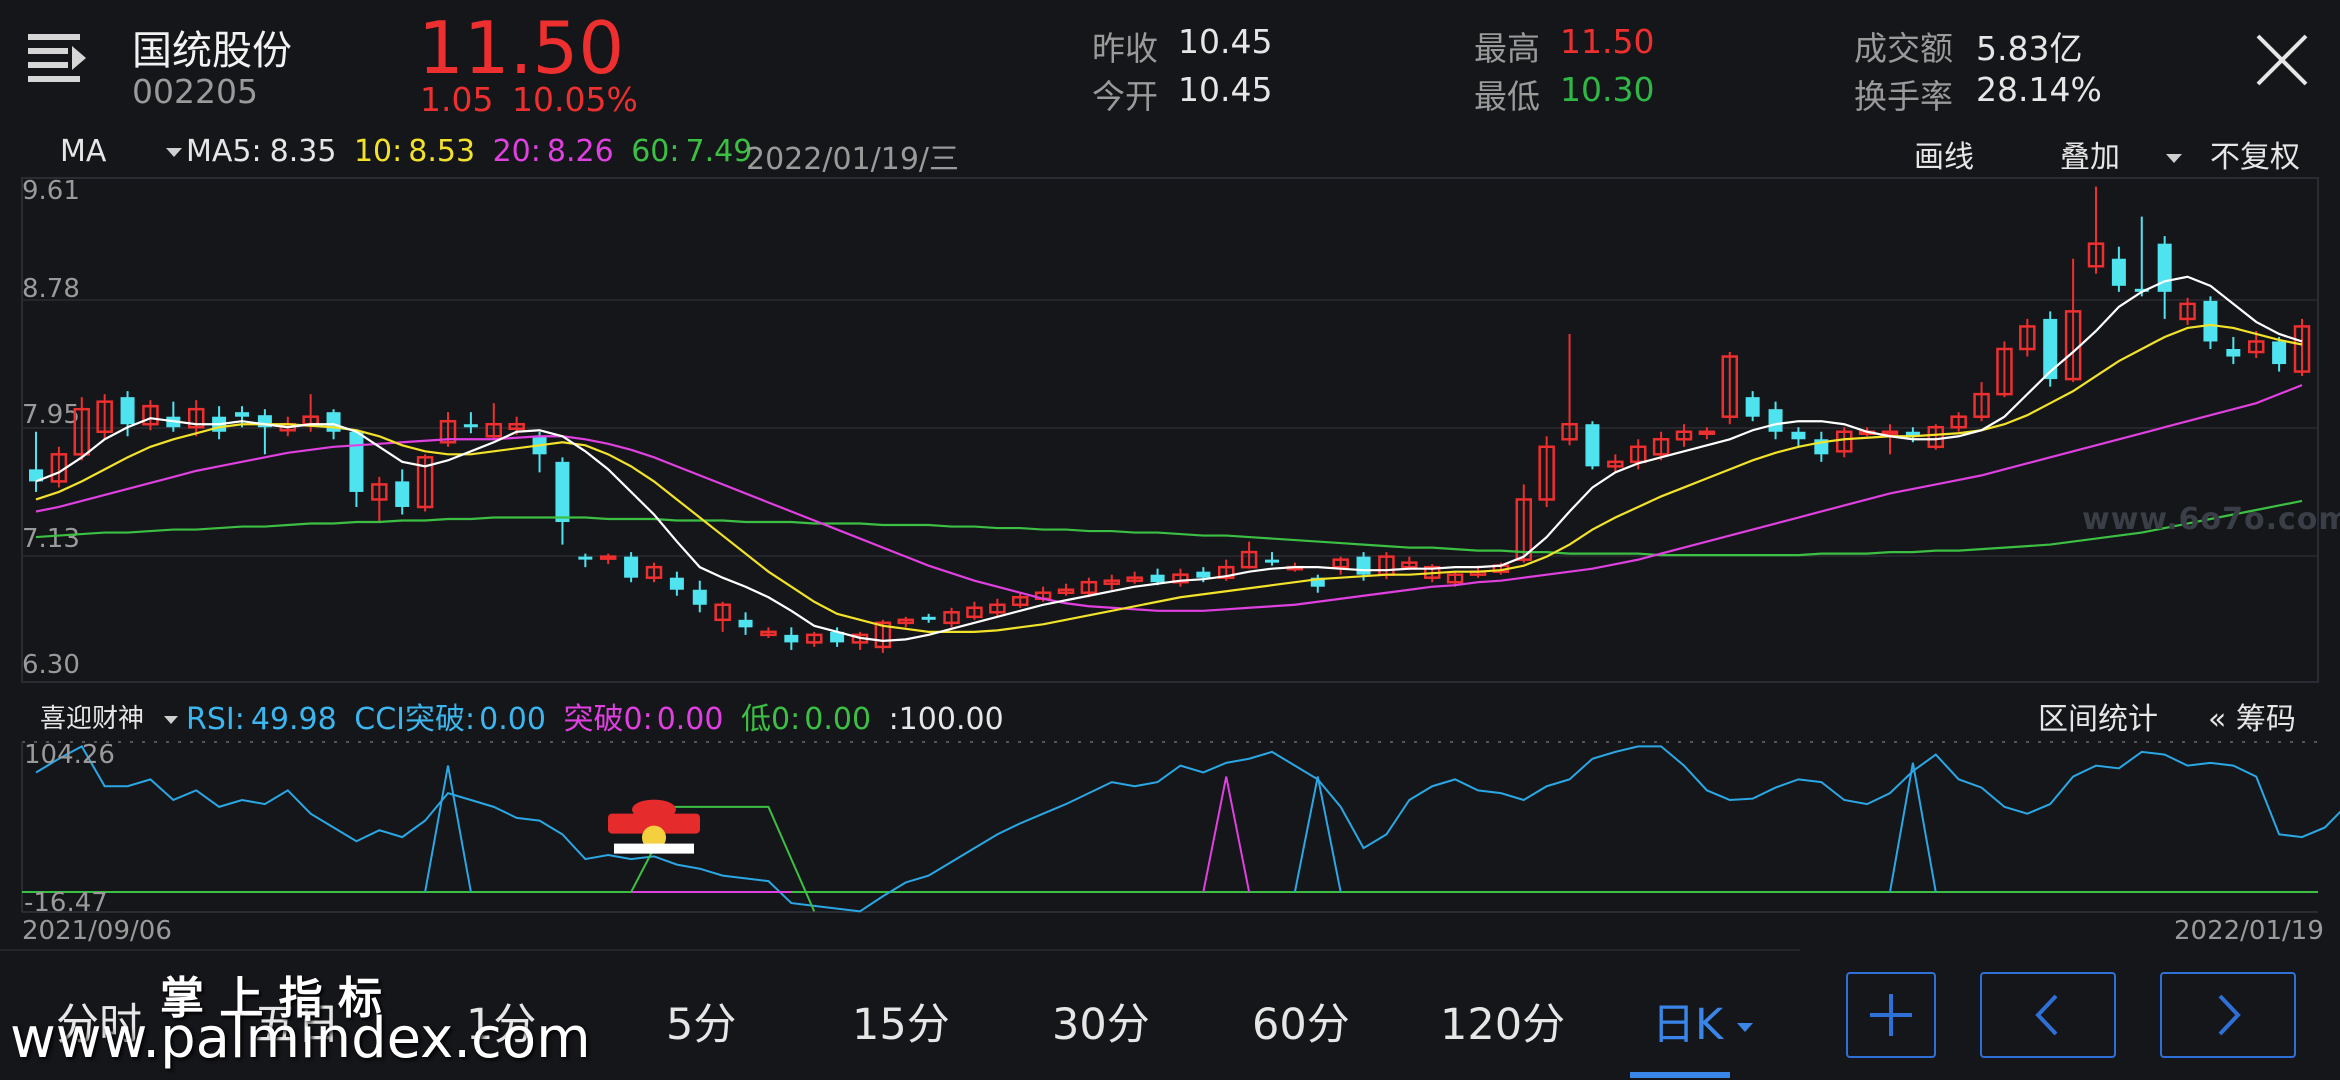 This screenshot has height=1080, width=2340. I want to click on mascot-hat, so click(654, 809).